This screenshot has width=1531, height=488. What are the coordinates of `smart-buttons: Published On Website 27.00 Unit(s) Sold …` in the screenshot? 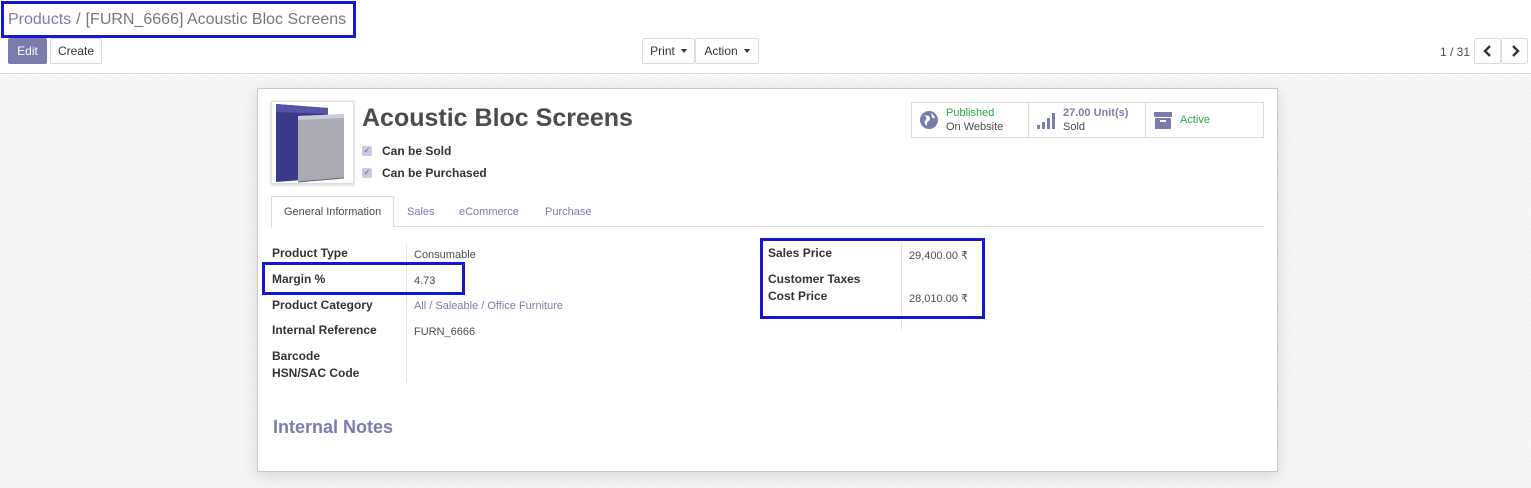 It's located at (1087, 120).